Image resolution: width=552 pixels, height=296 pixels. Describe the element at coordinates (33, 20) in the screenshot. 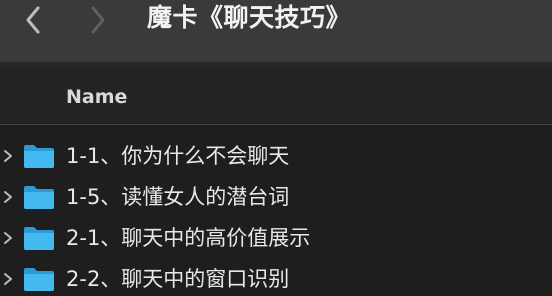

I see `chevron-left-icon` at that location.